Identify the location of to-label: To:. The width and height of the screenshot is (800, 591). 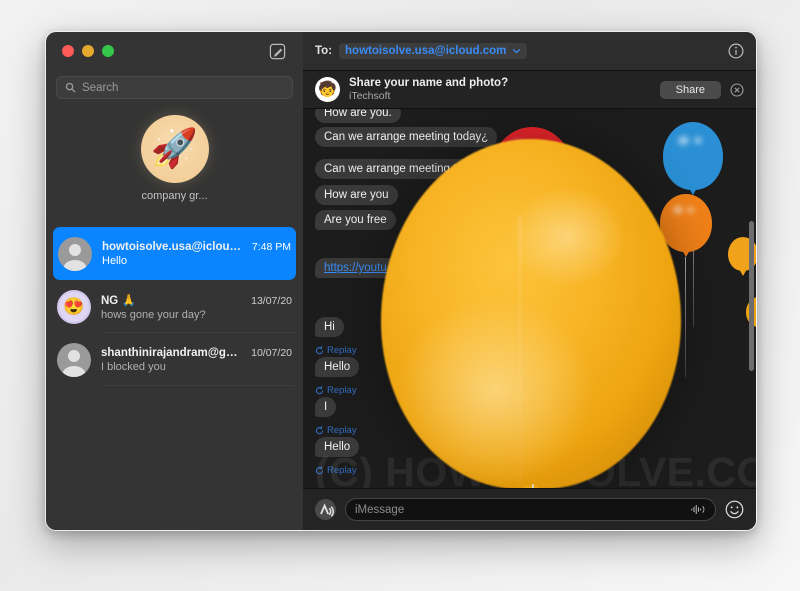
(324, 51).